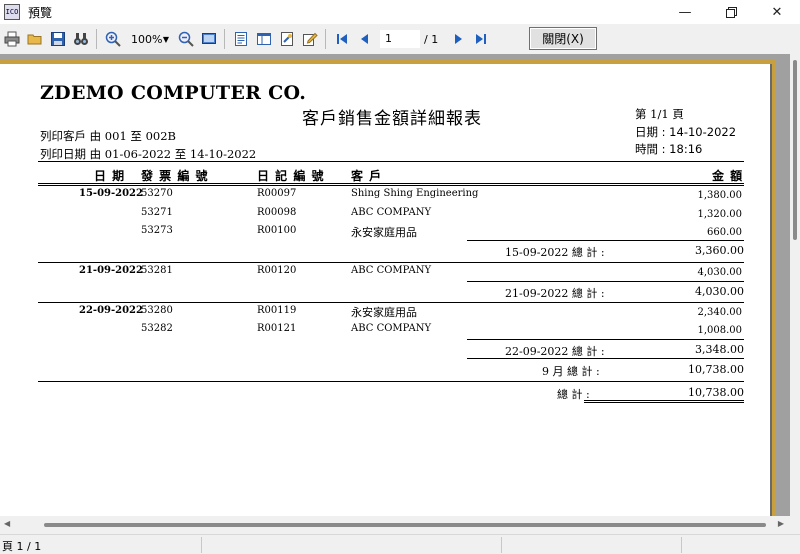 This screenshot has width=800, height=554. I want to click on close-window-button: ✕, so click(777, 12).